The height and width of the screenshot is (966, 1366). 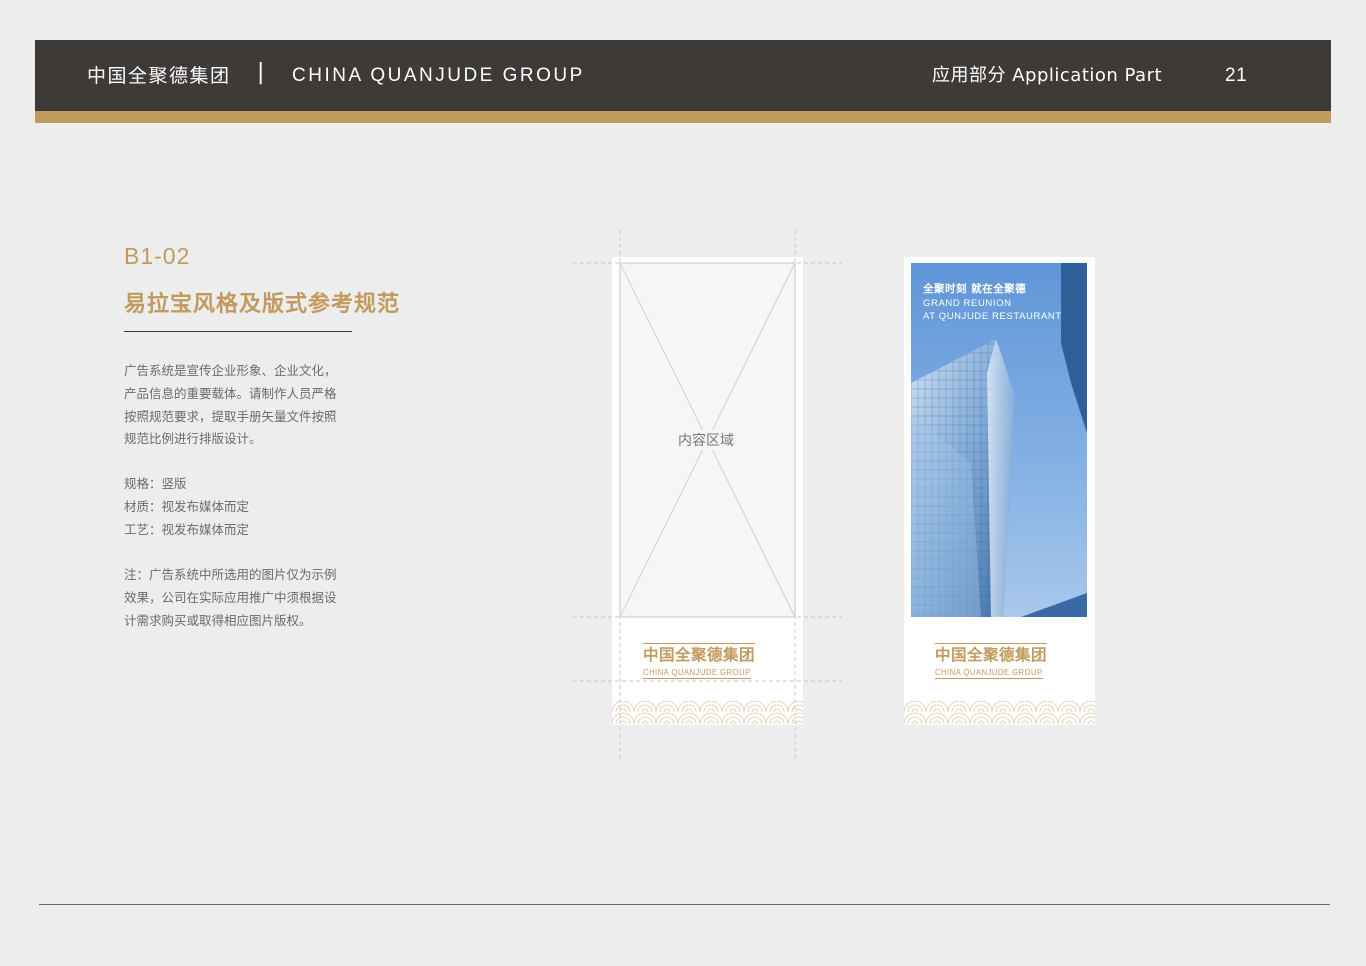 What do you see at coordinates (699, 653) in the screenshot?
I see `template-logo-cn: 中国全聚德集团` at bounding box center [699, 653].